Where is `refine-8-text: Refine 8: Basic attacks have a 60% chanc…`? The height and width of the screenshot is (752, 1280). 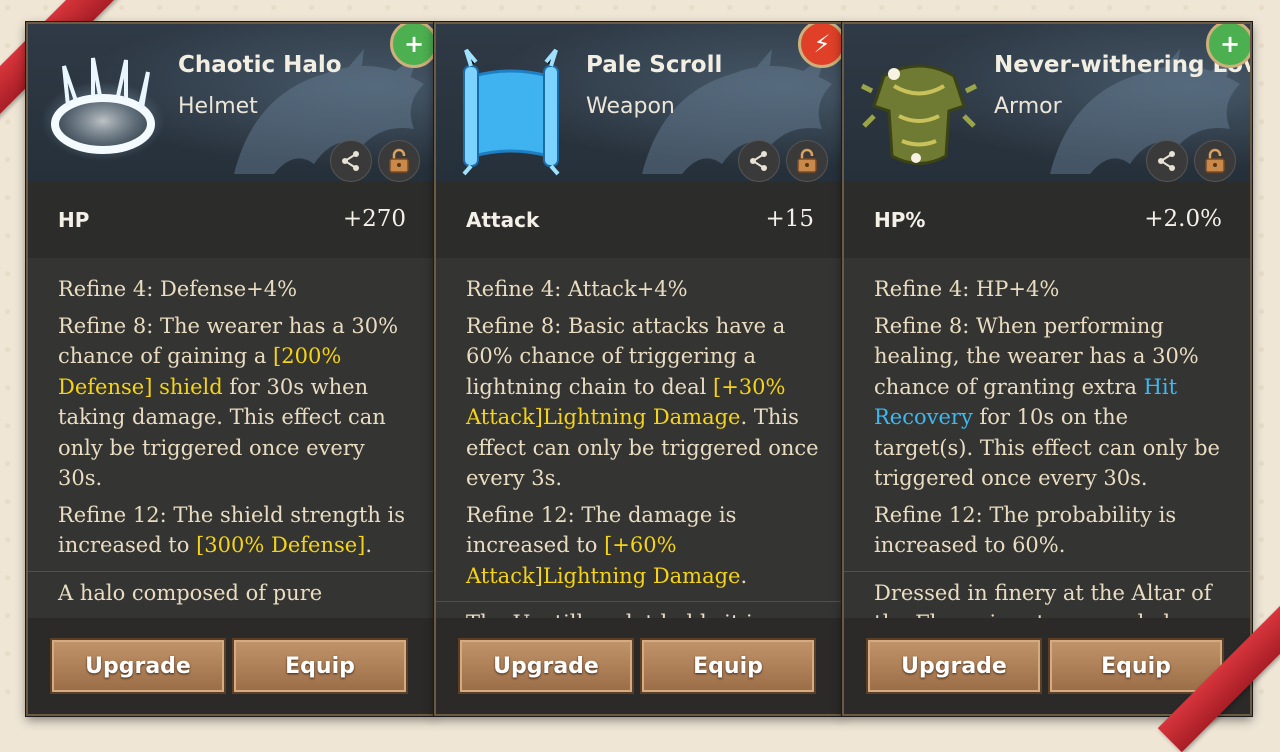 refine-8-text: Refine 8: Basic attacks have a 60% chanc… is located at coordinates (642, 402).